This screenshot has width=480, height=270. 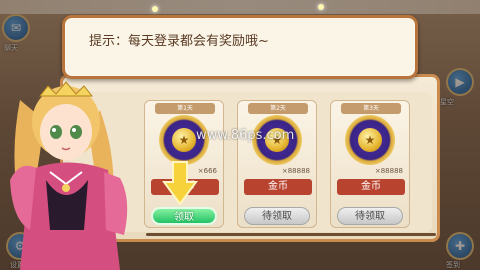 What do you see at coordinates (291, 234) in the screenshot?
I see `horizontal-scrollbar` at bounding box center [291, 234].